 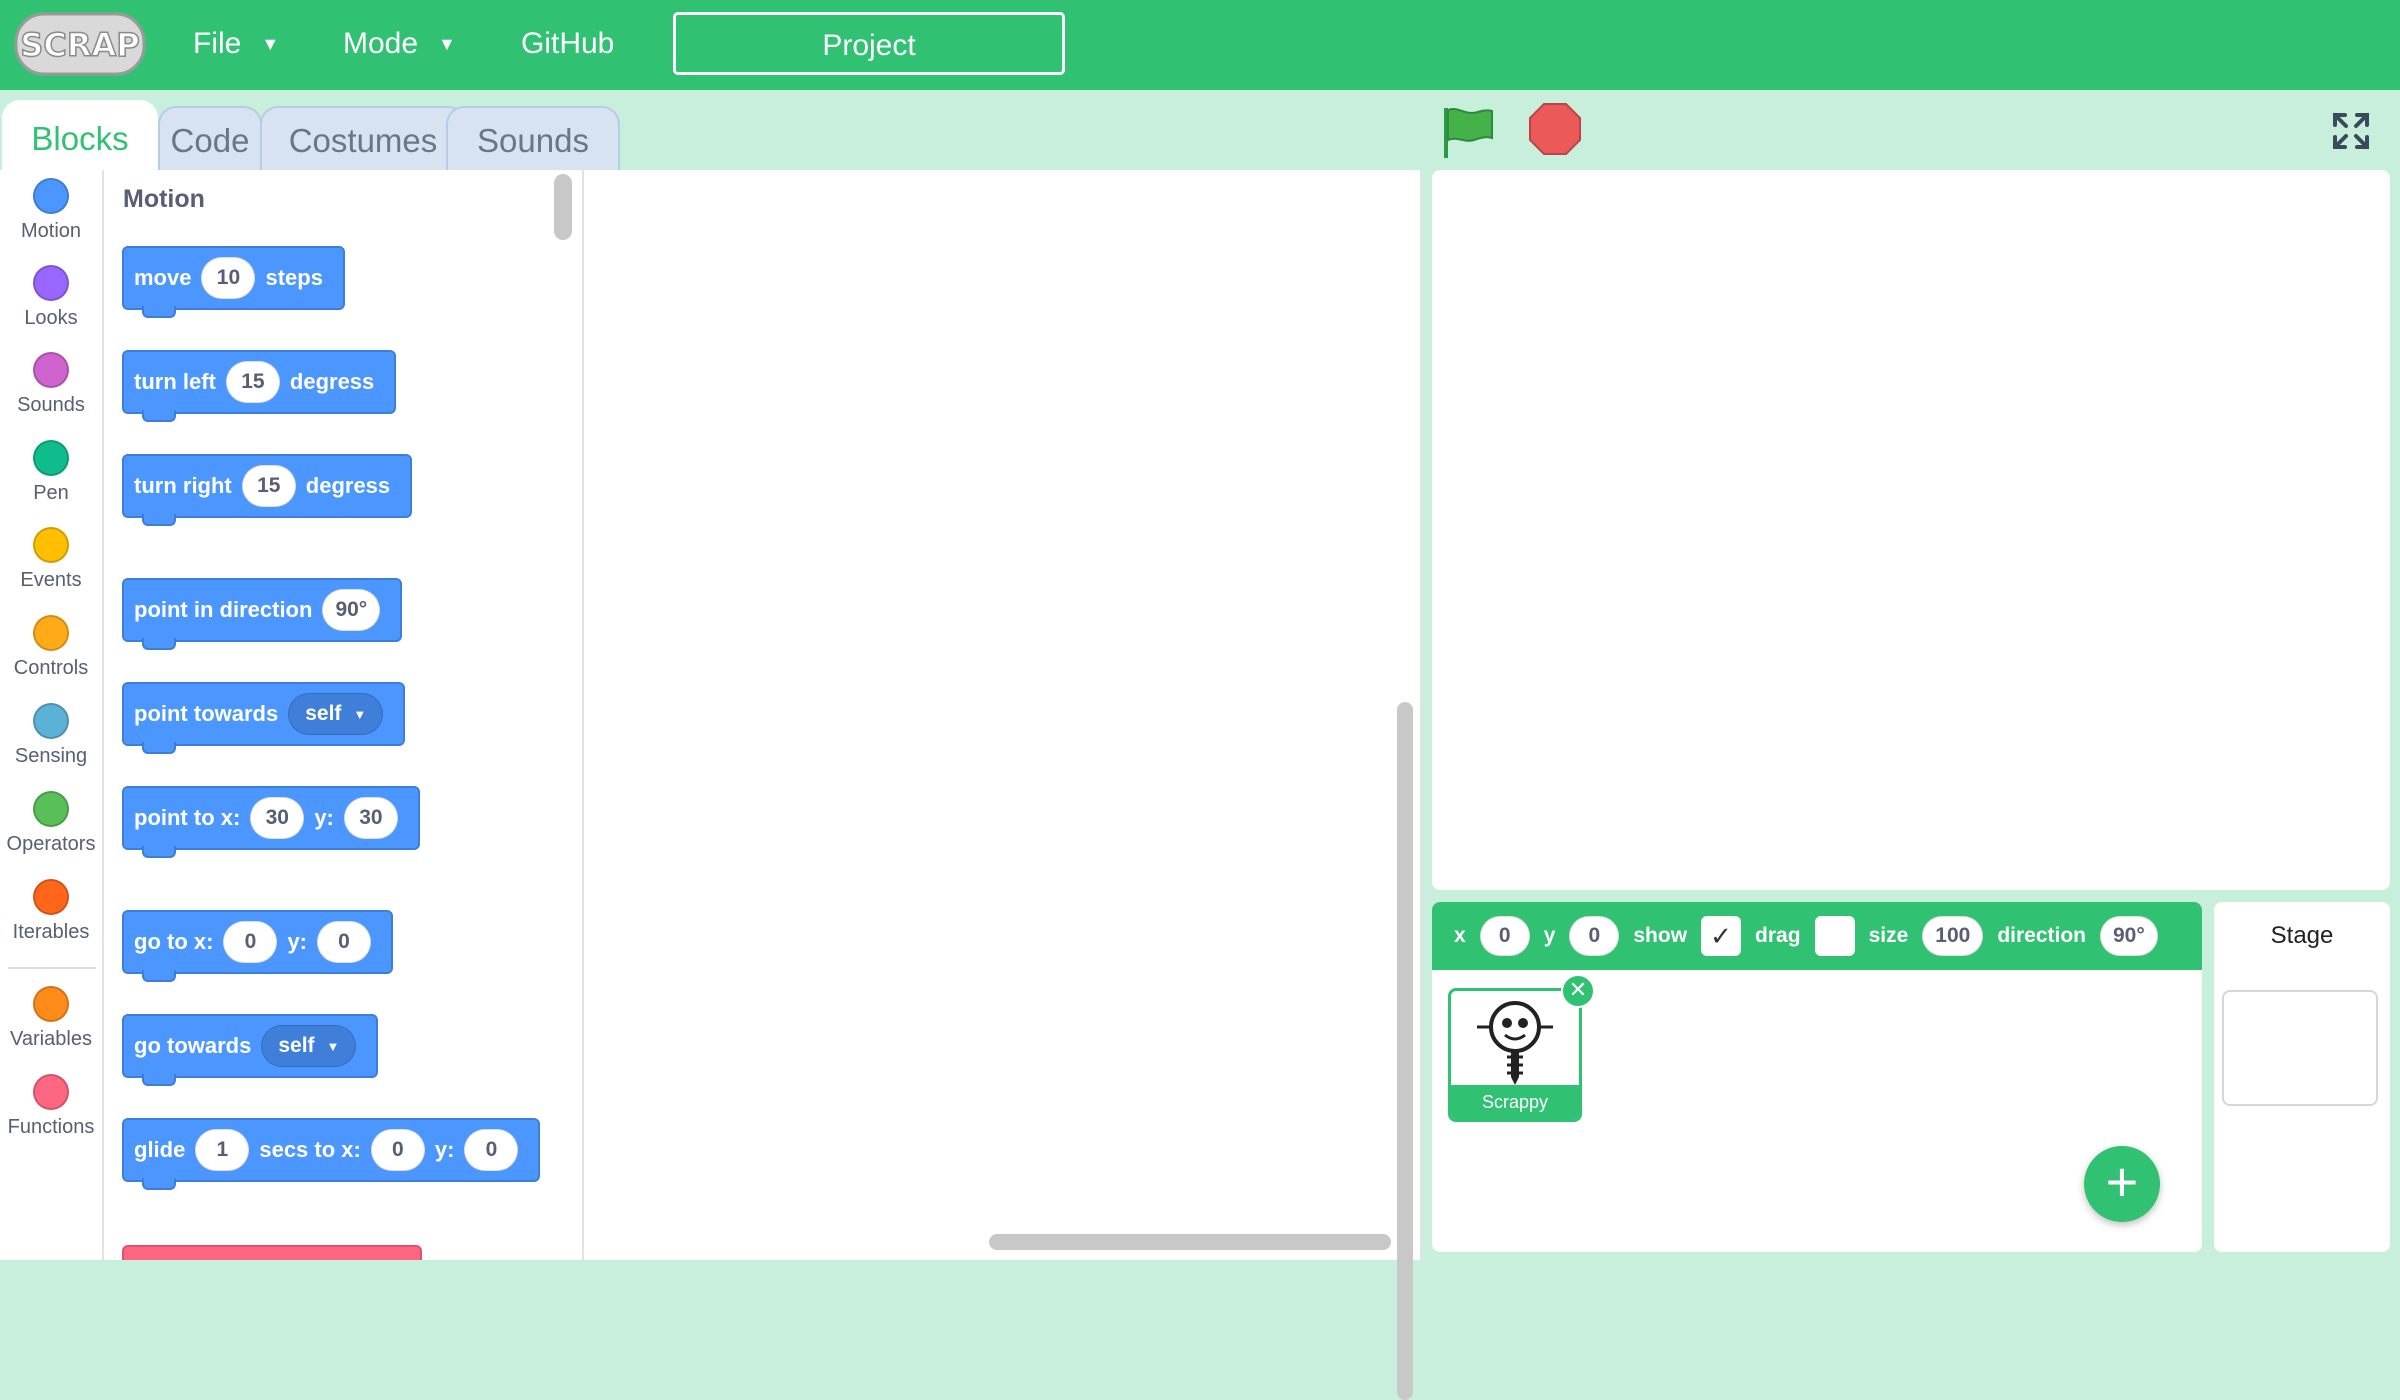 I want to click on pen-color-dot, so click(x=51, y=458).